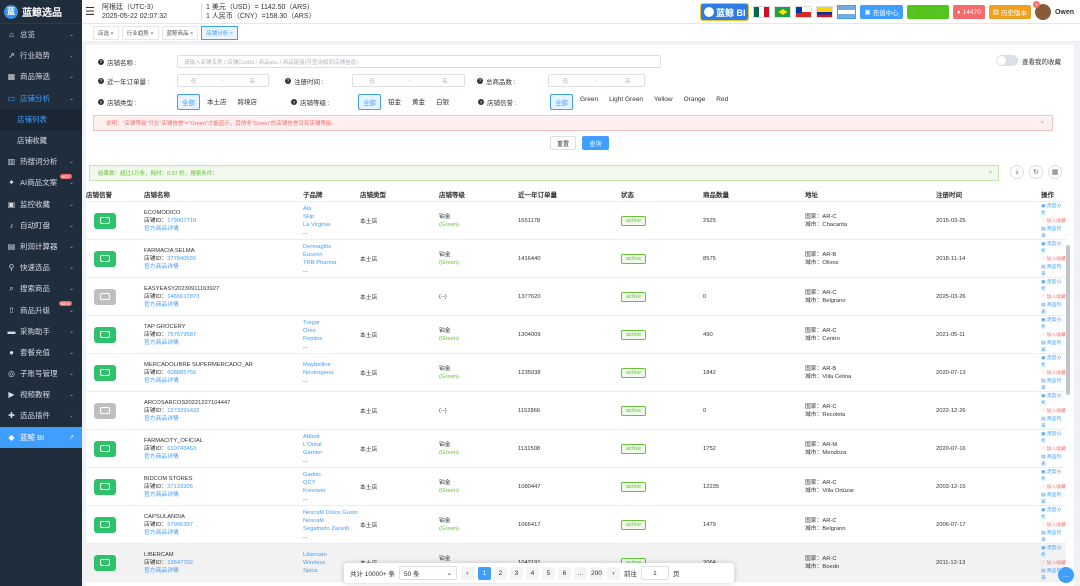 The height and width of the screenshot is (586, 1080). Describe the element at coordinates (41, 140) in the screenshot. I see `sidebar-subitem: 店铺收藏` at that location.